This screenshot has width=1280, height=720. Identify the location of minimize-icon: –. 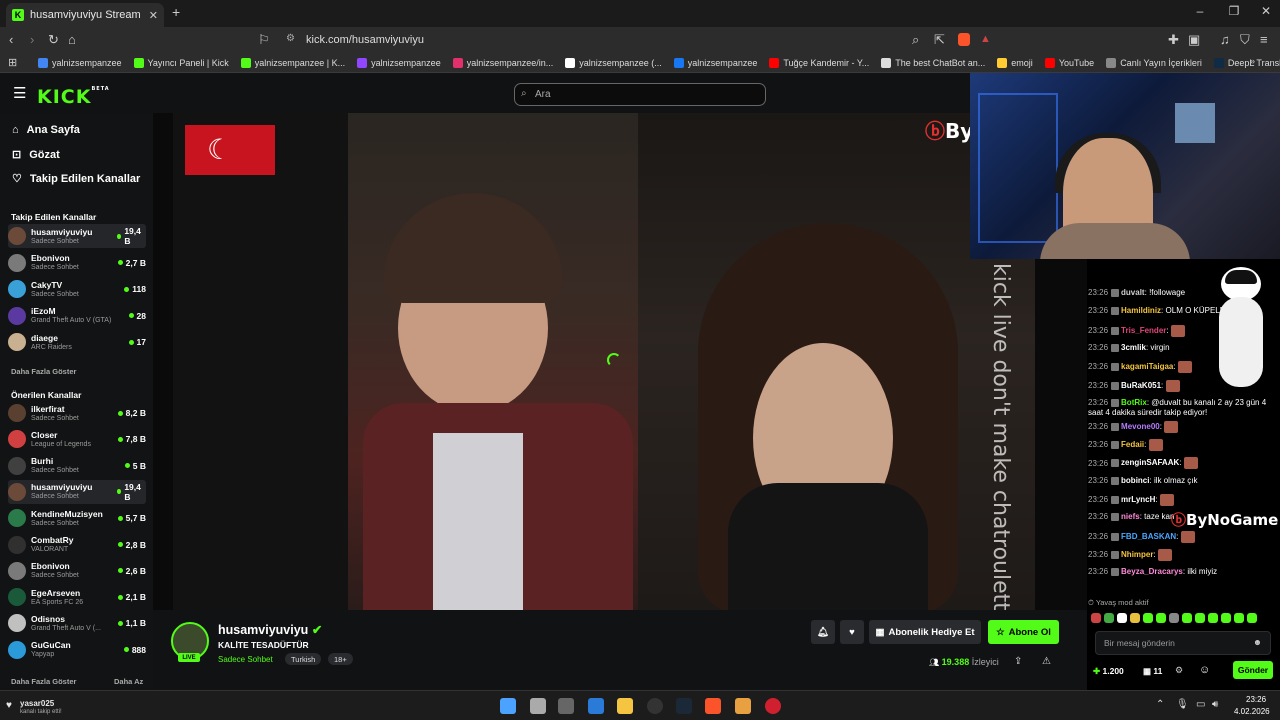
(1200, 11).